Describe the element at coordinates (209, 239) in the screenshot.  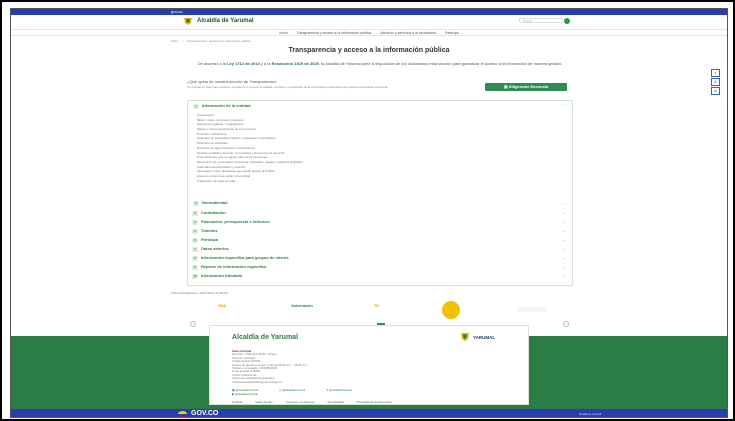
I see `accordion-label: Participa` at that location.